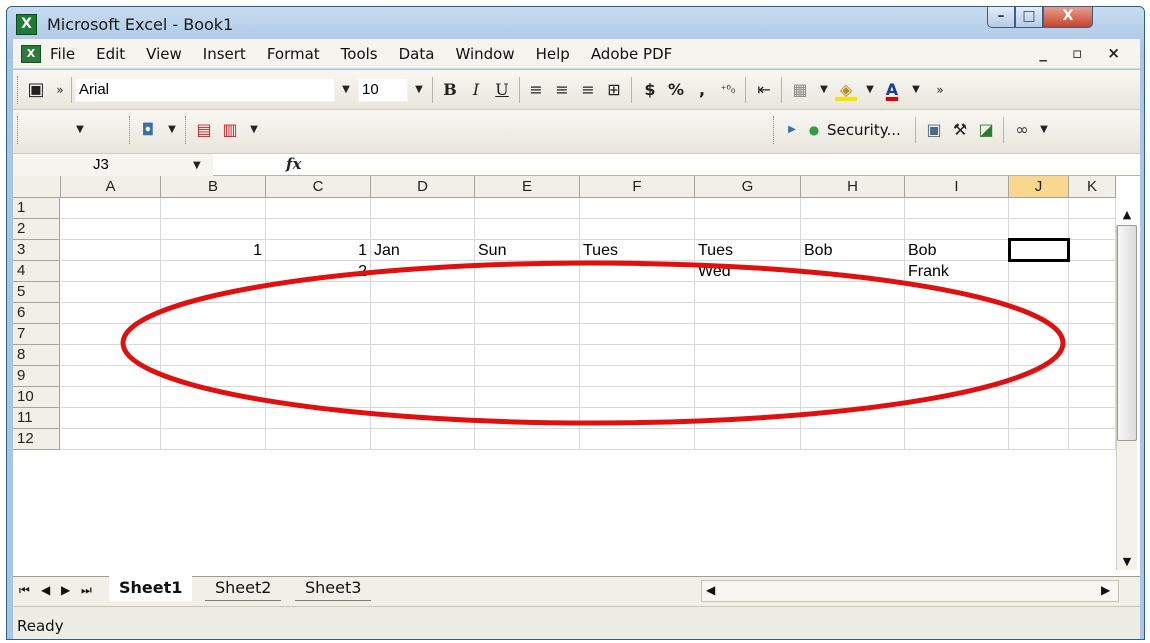 This screenshot has width=1150, height=643. Describe the element at coordinates (333, 588) in the screenshot. I see `tab-sheet3: Sheet3` at that location.